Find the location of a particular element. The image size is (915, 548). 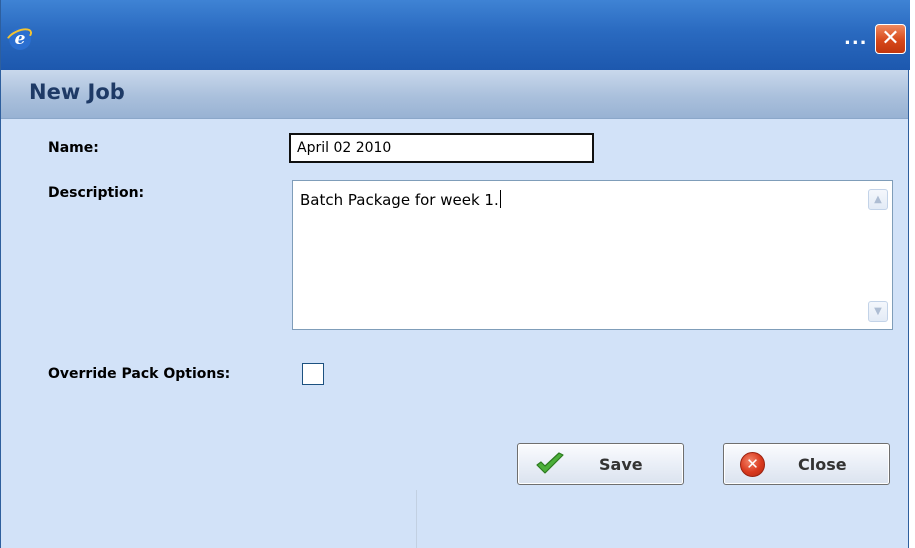

title-bar: e ... ✕ is located at coordinates (455, 35).